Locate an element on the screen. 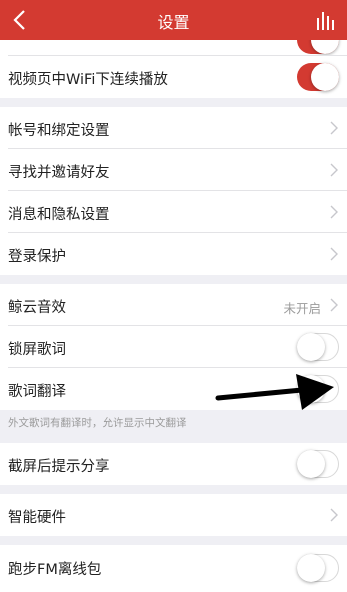  lyrics-translation-hint: 外文歌词有翻译时，允许显示中文翻译 is located at coordinates (97, 423).